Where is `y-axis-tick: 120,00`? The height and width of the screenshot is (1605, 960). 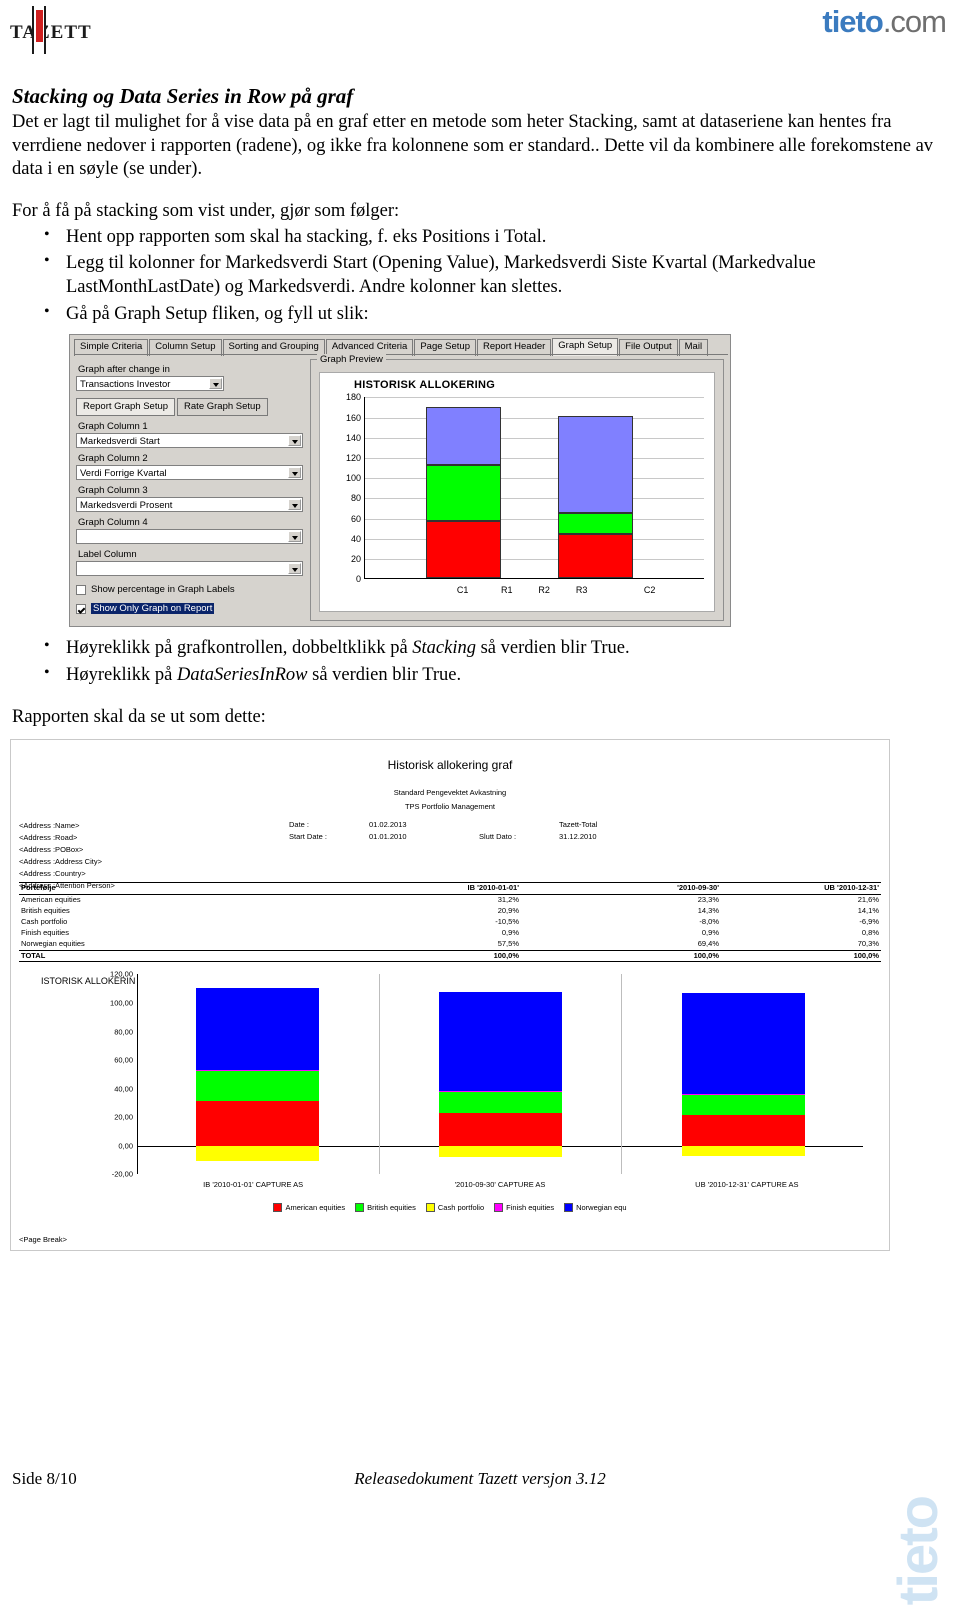
y-axis-tick: 120,00 is located at coordinates (121, 974).